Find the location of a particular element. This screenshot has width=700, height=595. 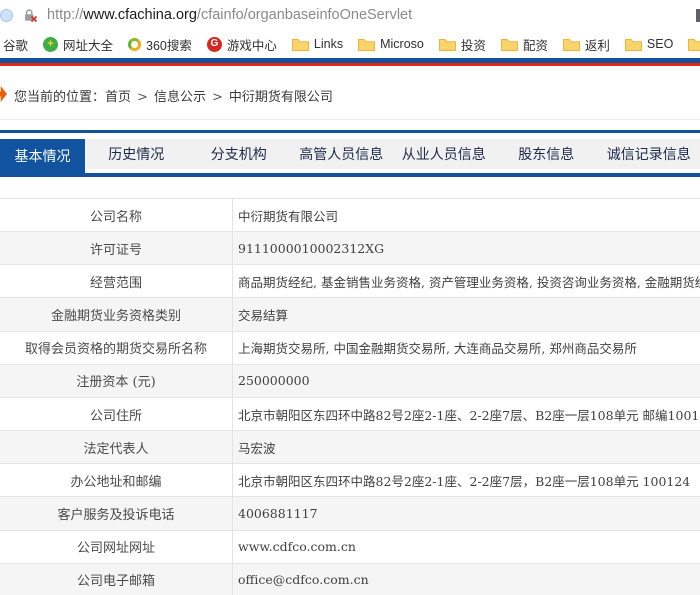

bookmark-label: 配资 is located at coordinates (535, 45).